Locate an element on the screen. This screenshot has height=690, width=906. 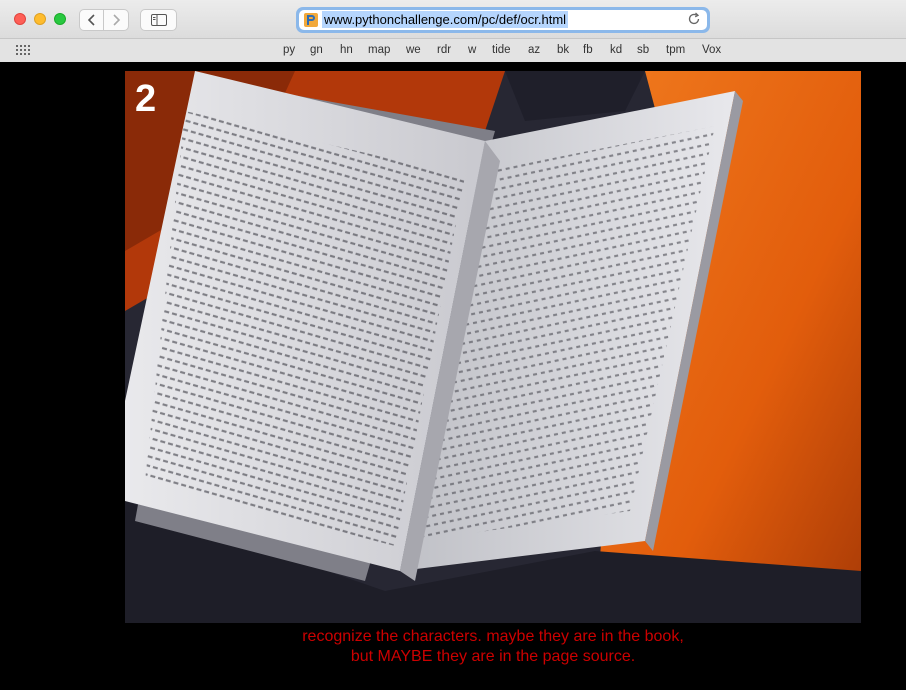
bookmark-tpm: tpm is located at coordinates (675, 50).